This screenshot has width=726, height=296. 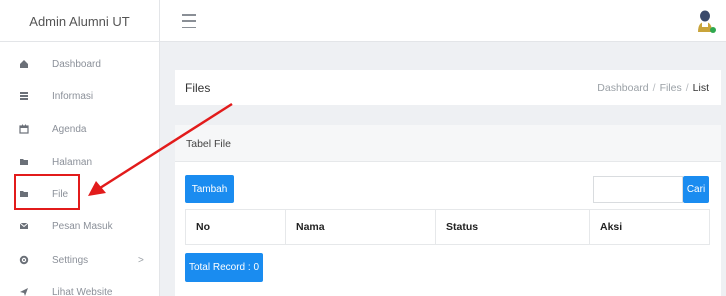 What do you see at coordinates (69, 129) in the screenshot?
I see `sidebar-item-label: Agenda` at bounding box center [69, 129].